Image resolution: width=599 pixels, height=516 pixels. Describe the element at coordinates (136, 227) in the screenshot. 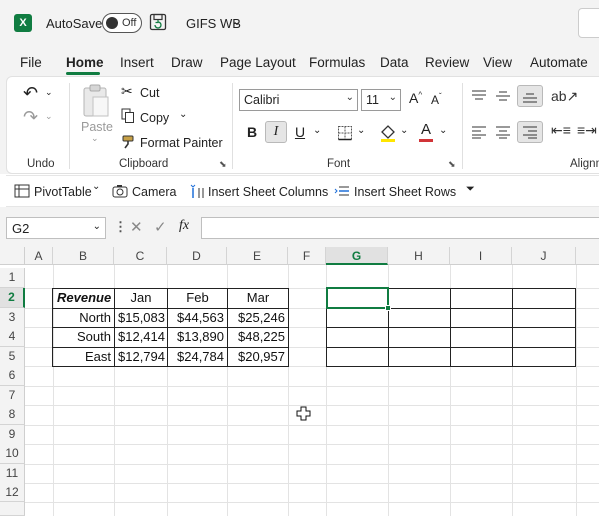

I see `cancel-entry-icon: ✕` at that location.